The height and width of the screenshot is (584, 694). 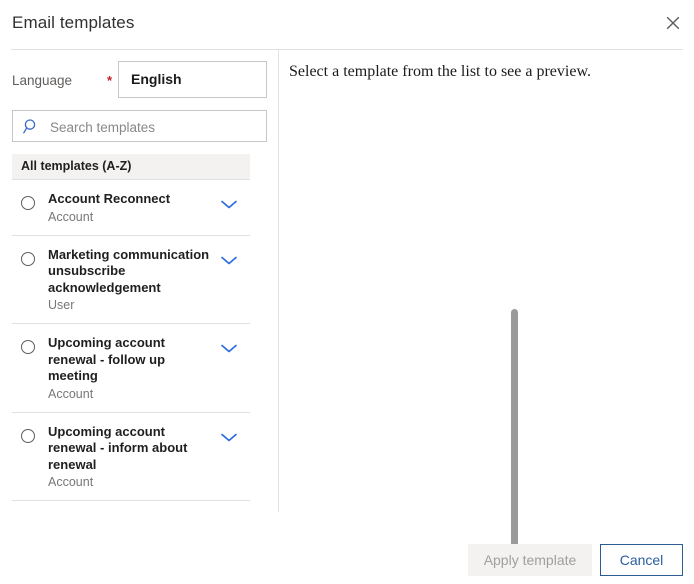 What do you see at coordinates (109, 198) in the screenshot?
I see `template-title: Account Reconnect` at bounding box center [109, 198].